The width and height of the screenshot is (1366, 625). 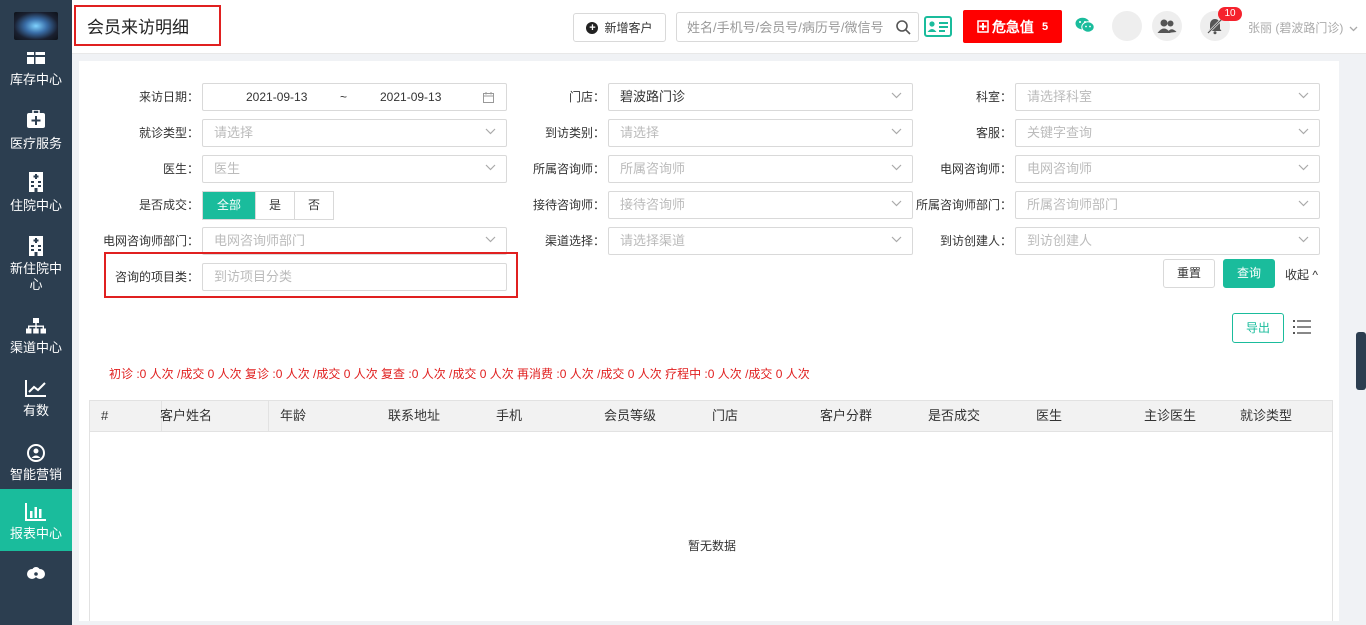 I want to click on project-category-placeholder: 到访项目分类, so click(x=253, y=276).